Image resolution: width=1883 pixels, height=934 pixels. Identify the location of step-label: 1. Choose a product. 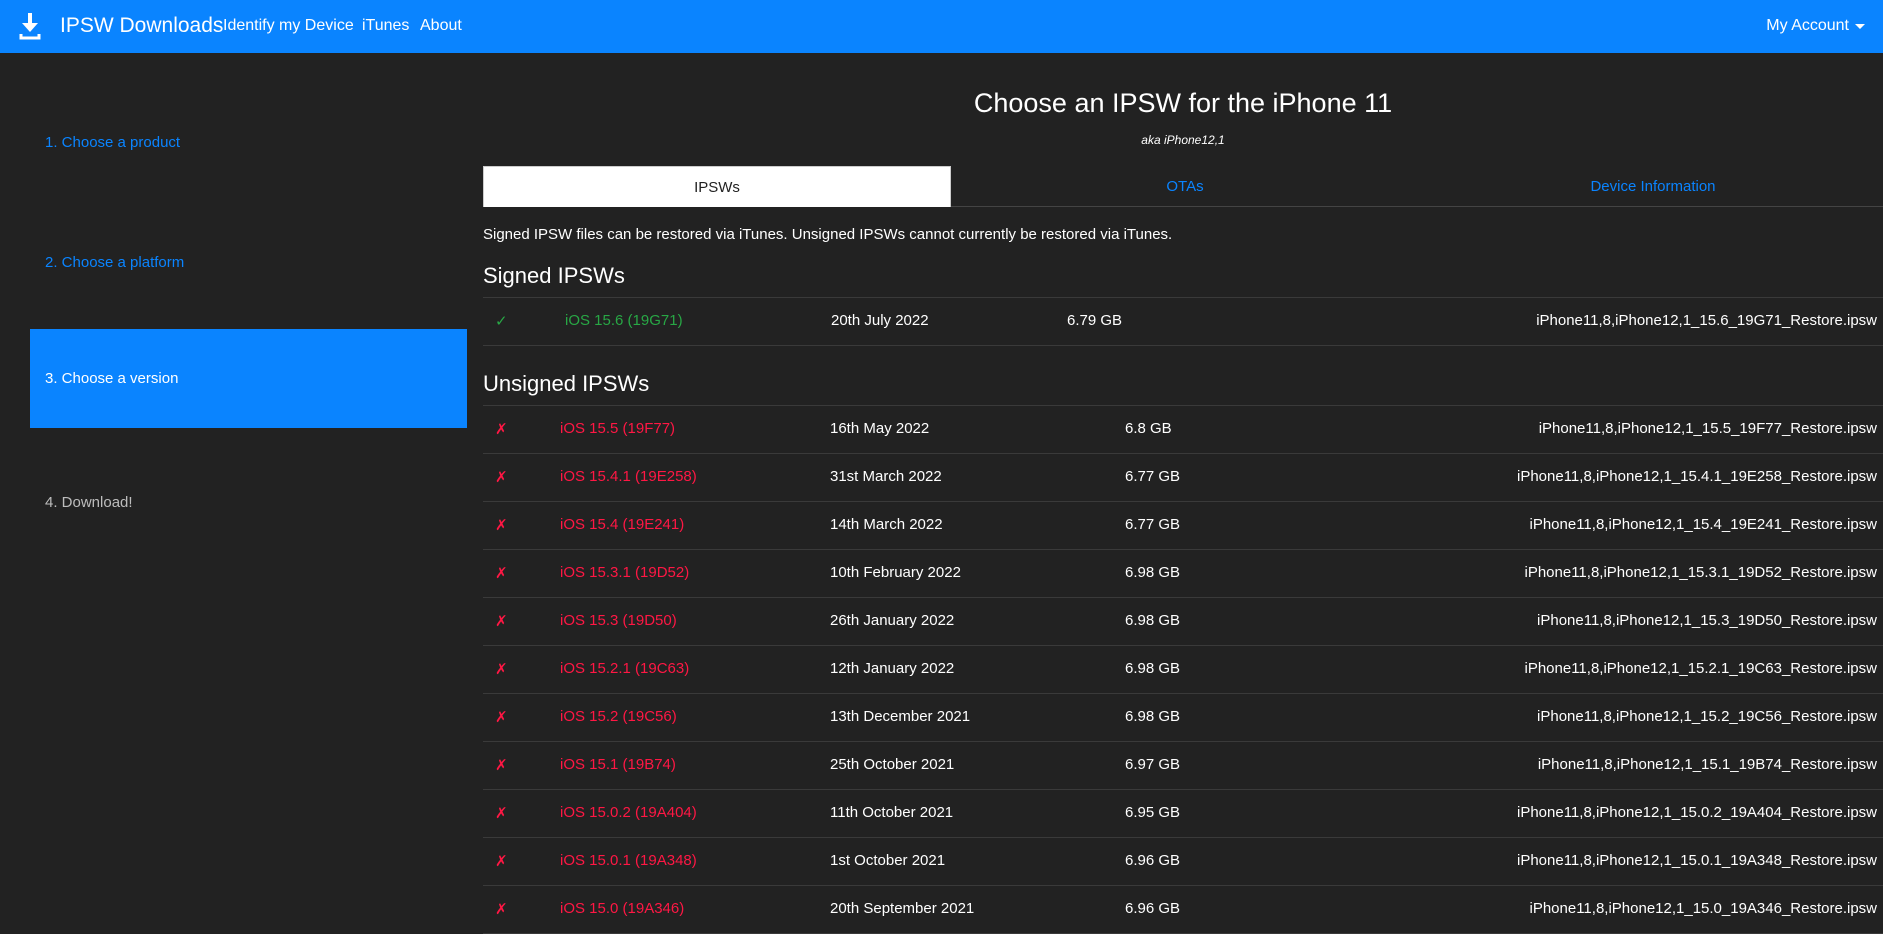
(113, 142).